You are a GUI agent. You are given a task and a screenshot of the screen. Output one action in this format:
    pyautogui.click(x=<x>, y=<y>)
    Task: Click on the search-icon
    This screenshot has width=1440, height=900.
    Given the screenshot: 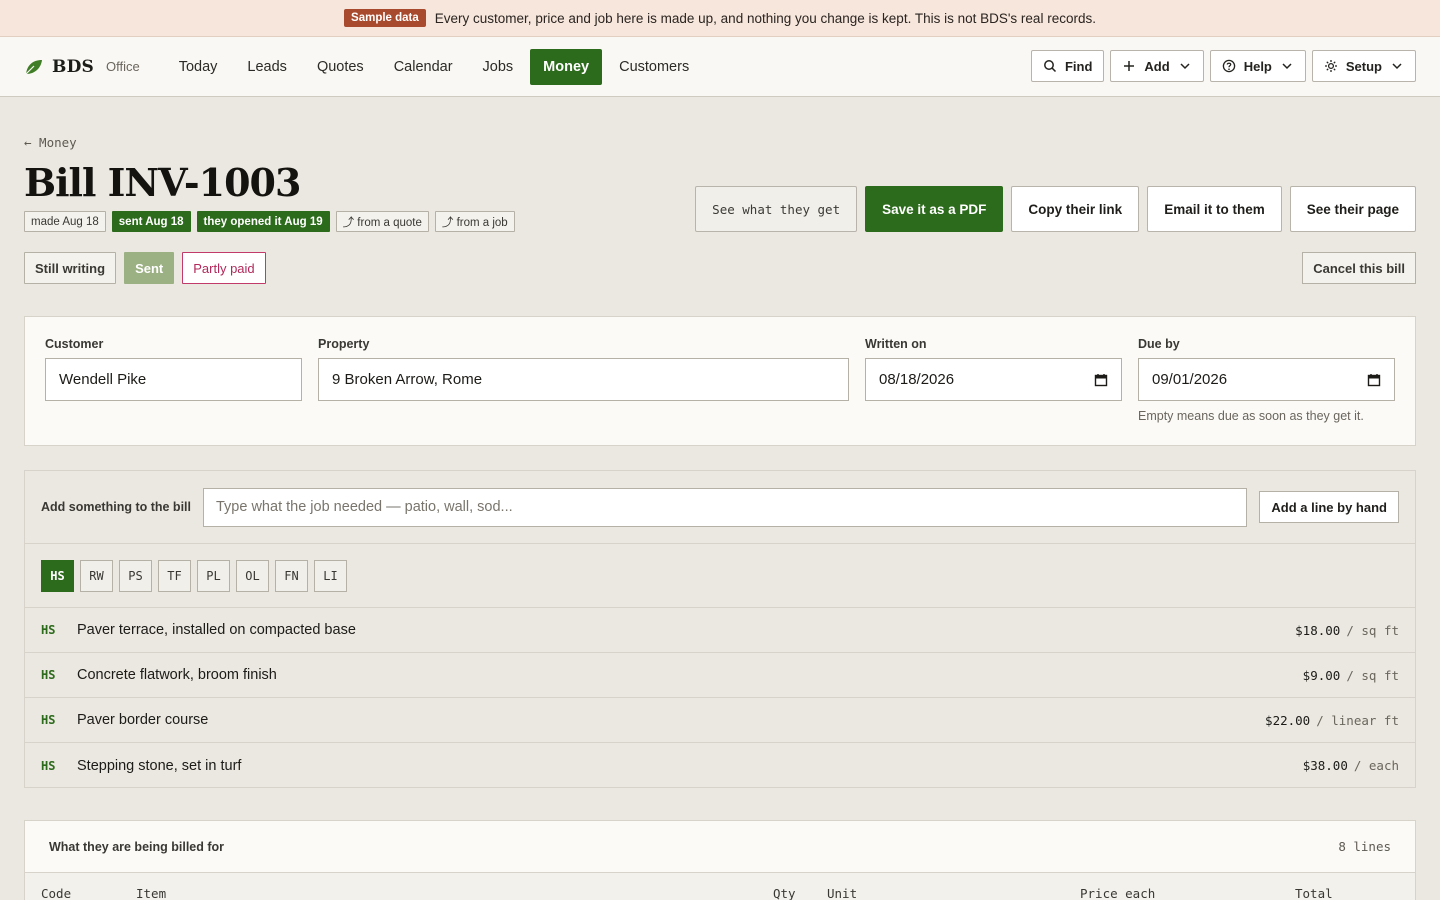 What is the action you would take?
    pyautogui.click(x=1050, y=66)
    